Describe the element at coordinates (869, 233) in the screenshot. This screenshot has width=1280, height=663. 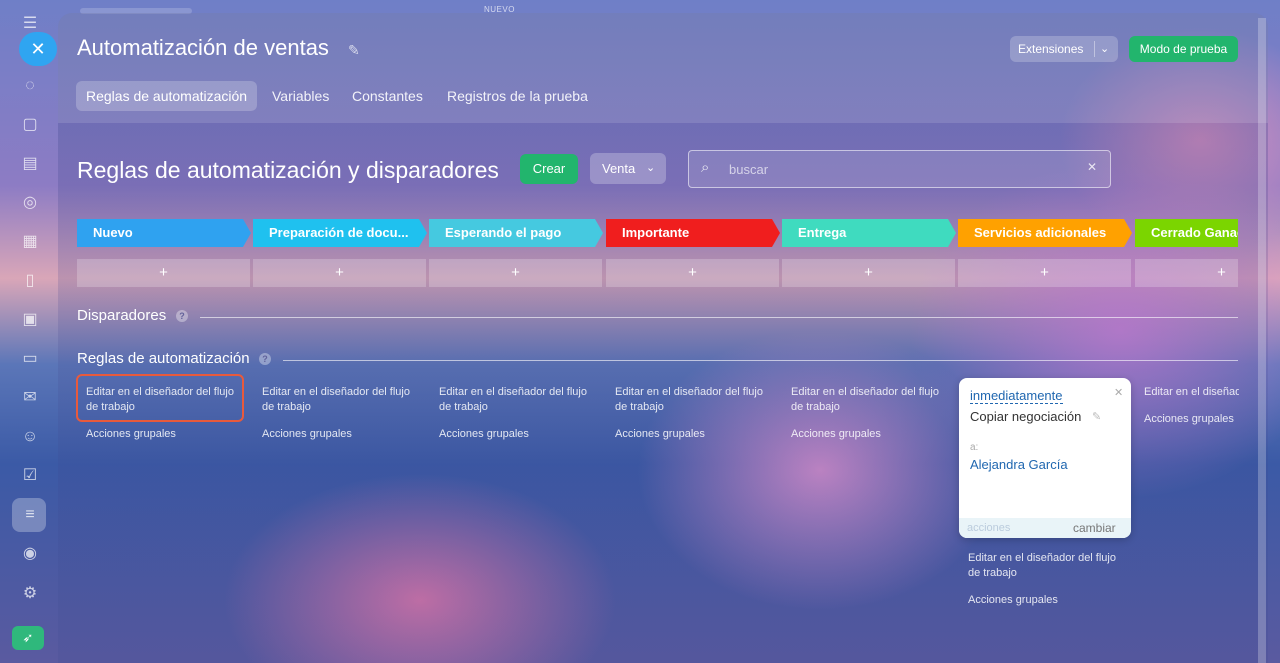
I see `stage-entrega: Entrega` at that location.